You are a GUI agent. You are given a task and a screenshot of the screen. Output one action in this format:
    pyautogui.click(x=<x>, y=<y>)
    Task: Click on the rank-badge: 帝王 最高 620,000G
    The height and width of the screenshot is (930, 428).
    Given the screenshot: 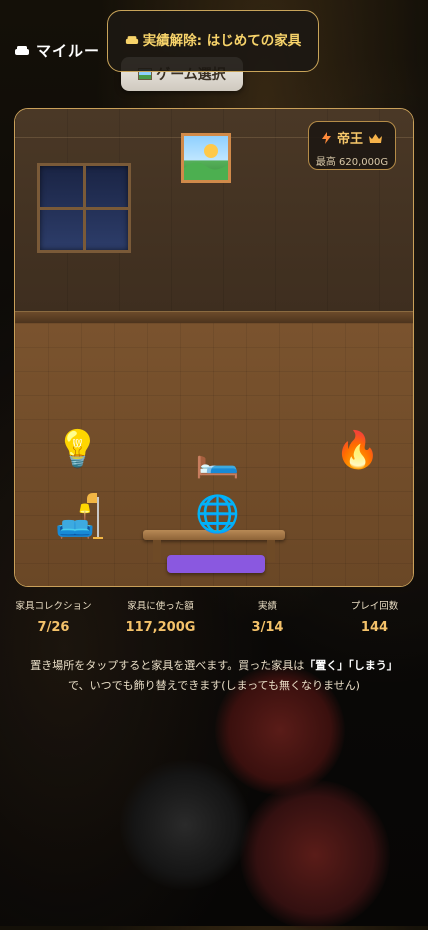 What is the action you would take?
    pyautogui.click(x=352, y=145)
    